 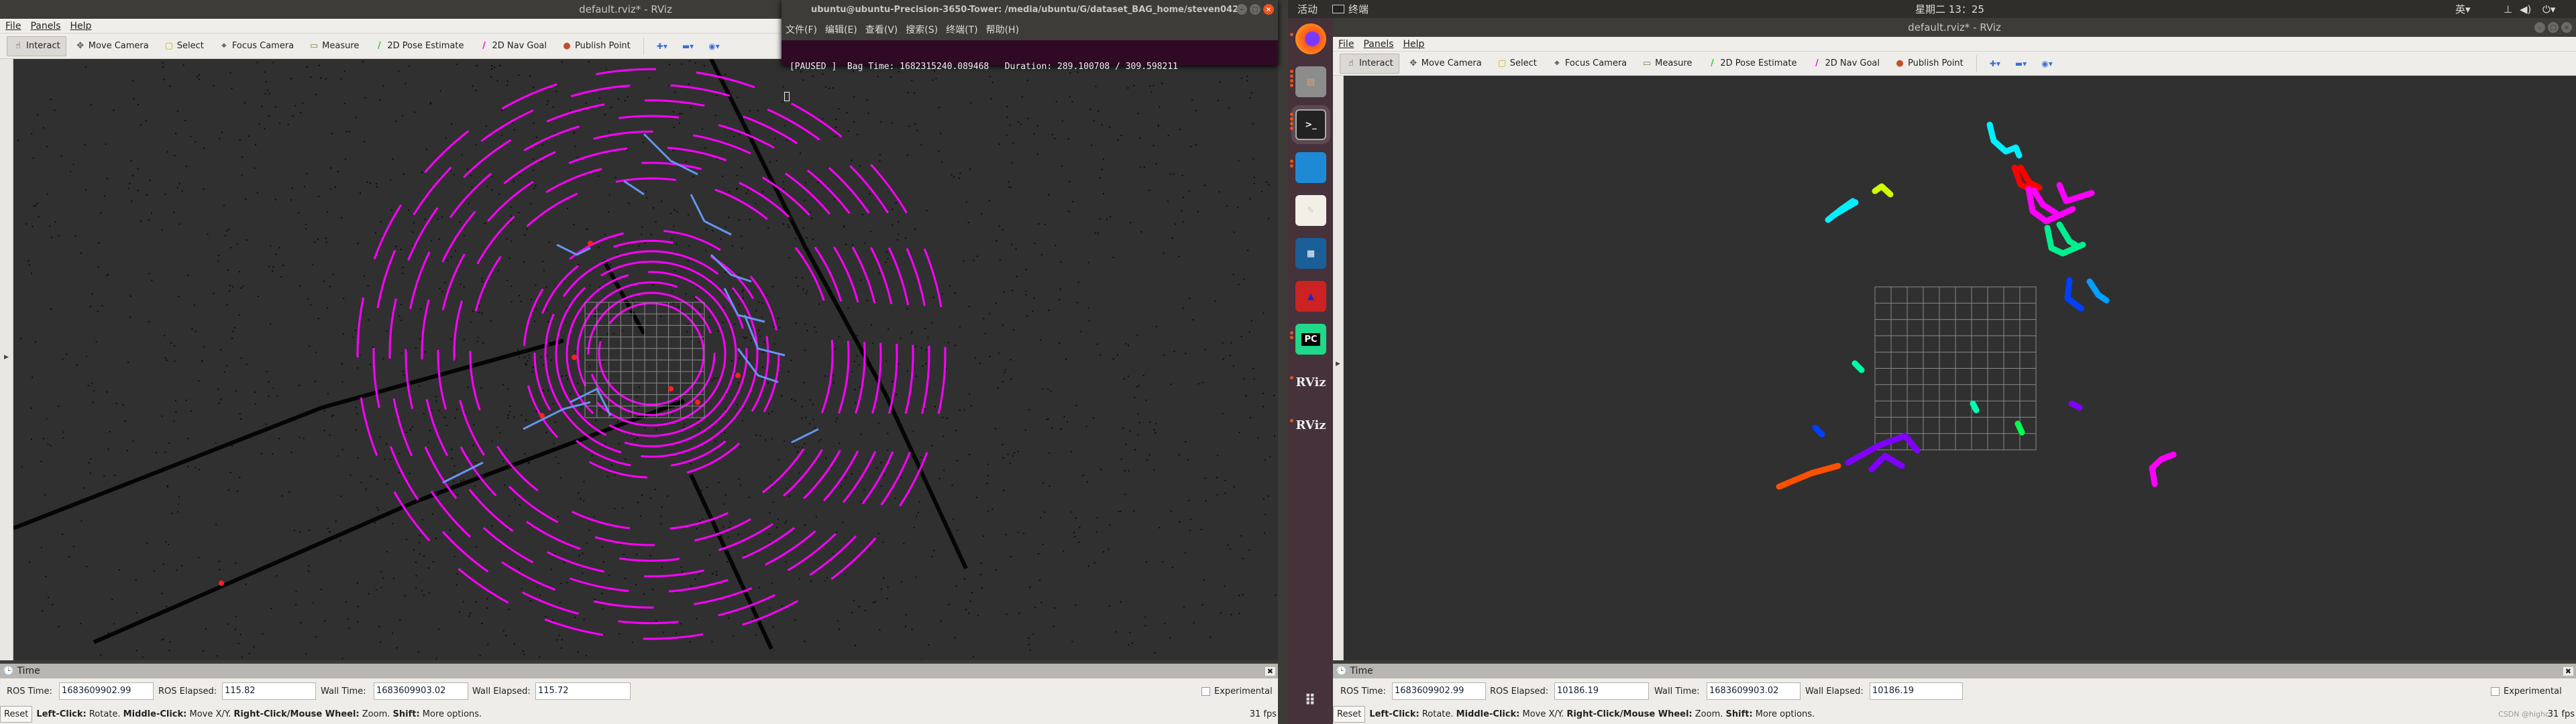 What do you see at coordinates (583, 691) in the screenshot?
I see `wall-elapsed-field: 115.72` at bounding box center [583, 691].